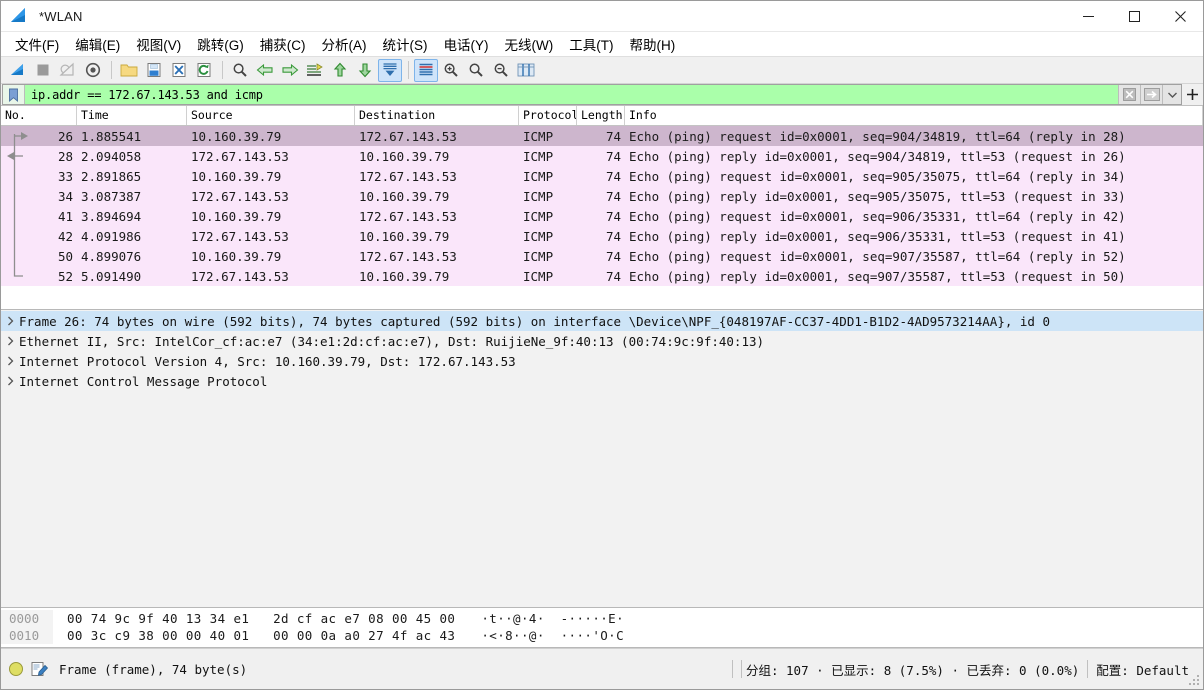  I want to click on cell-destination: 10.160.39.79, so click(404, 236).